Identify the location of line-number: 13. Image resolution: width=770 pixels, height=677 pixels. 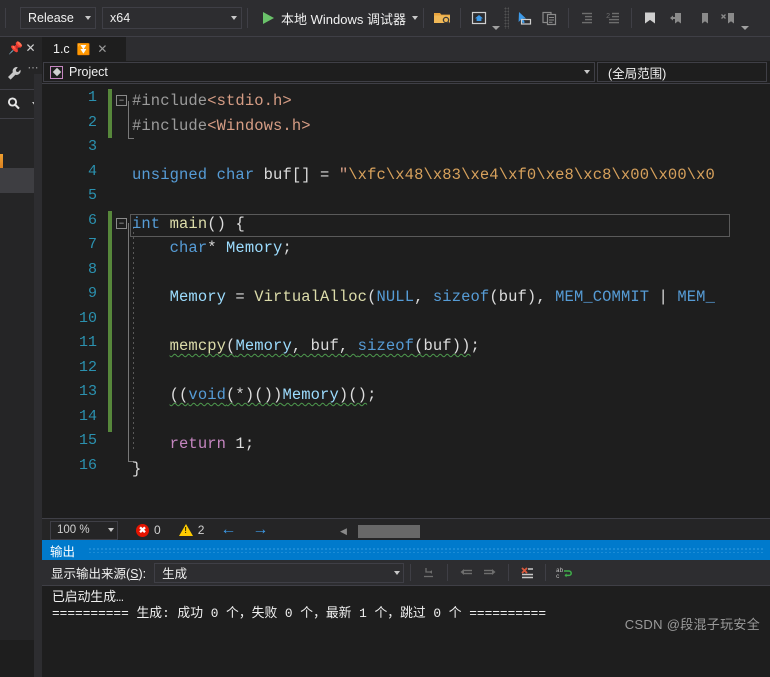
(87, 391).